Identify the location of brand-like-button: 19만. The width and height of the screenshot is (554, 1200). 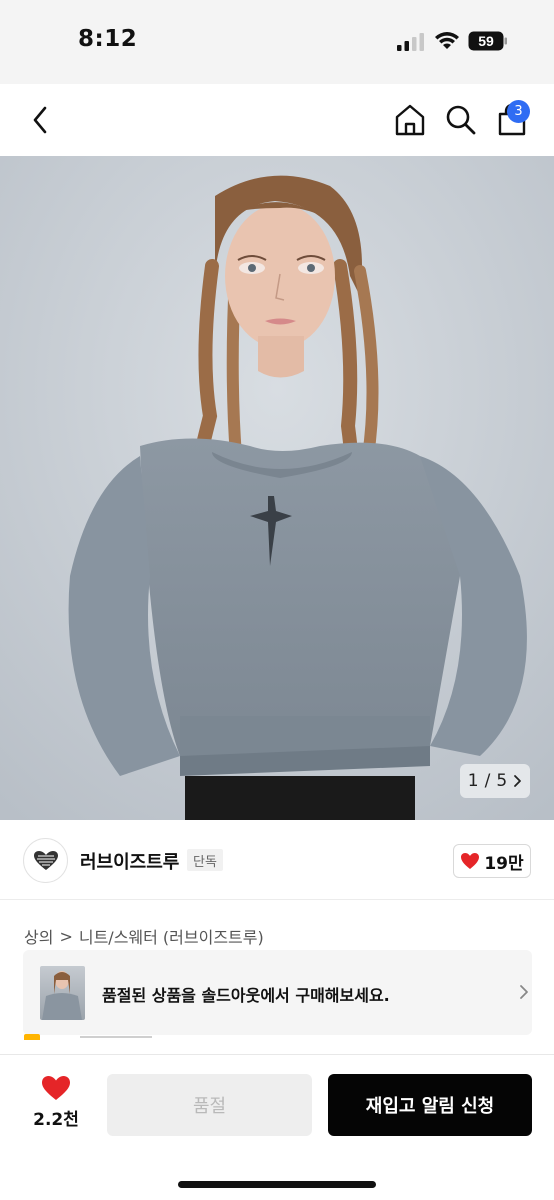
(492, 861).